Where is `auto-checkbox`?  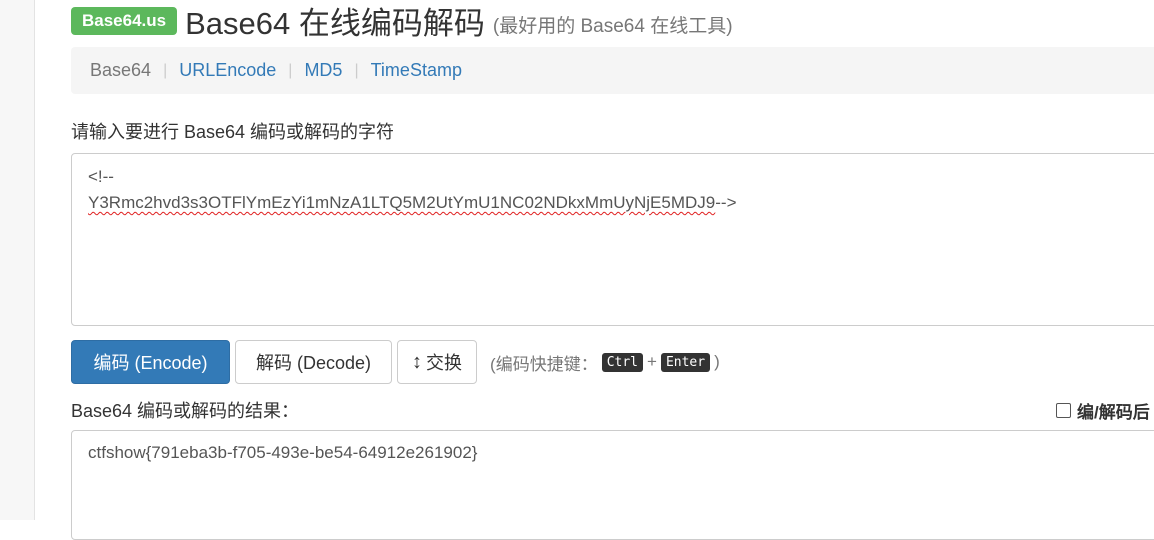
auto-checkbox is located at coordinates (1063, 410).